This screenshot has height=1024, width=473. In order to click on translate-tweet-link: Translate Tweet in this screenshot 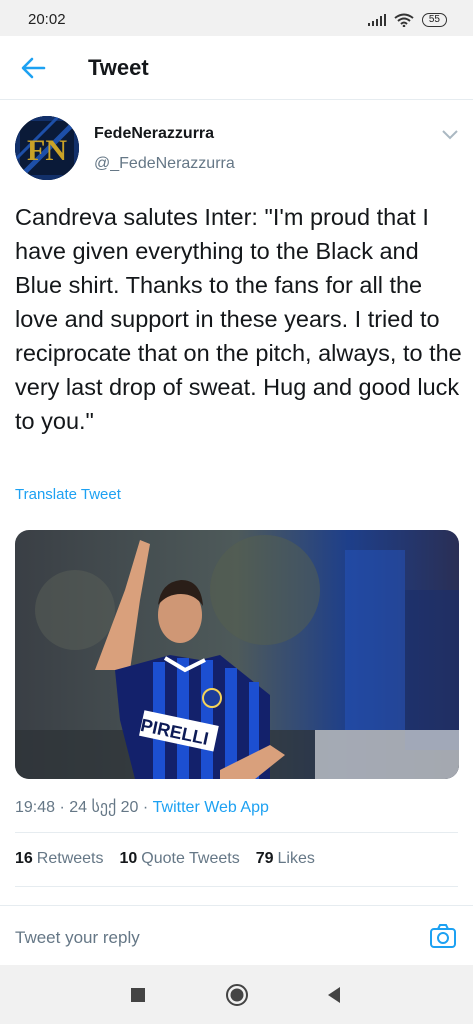, I will do `click(68, 494)`.